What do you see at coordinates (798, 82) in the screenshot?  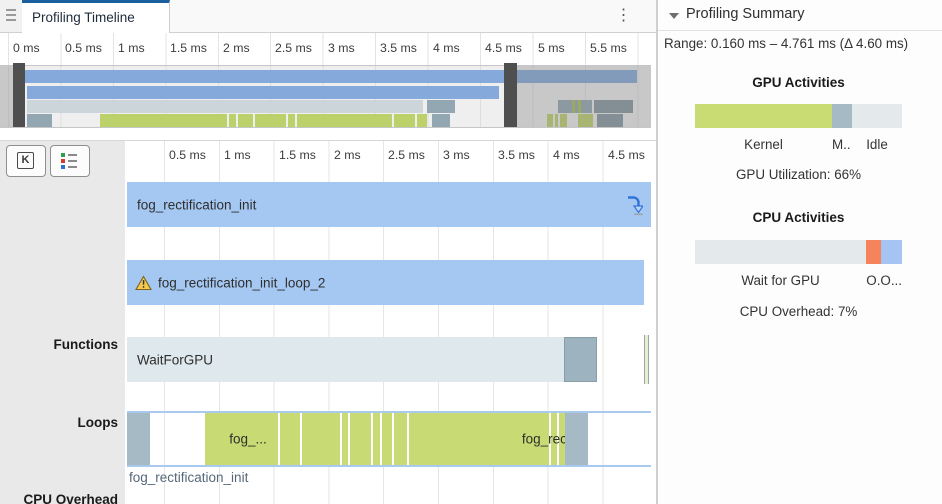 I see `summary-gpu-title: GPU Activities` at bounding box center [798, 82].